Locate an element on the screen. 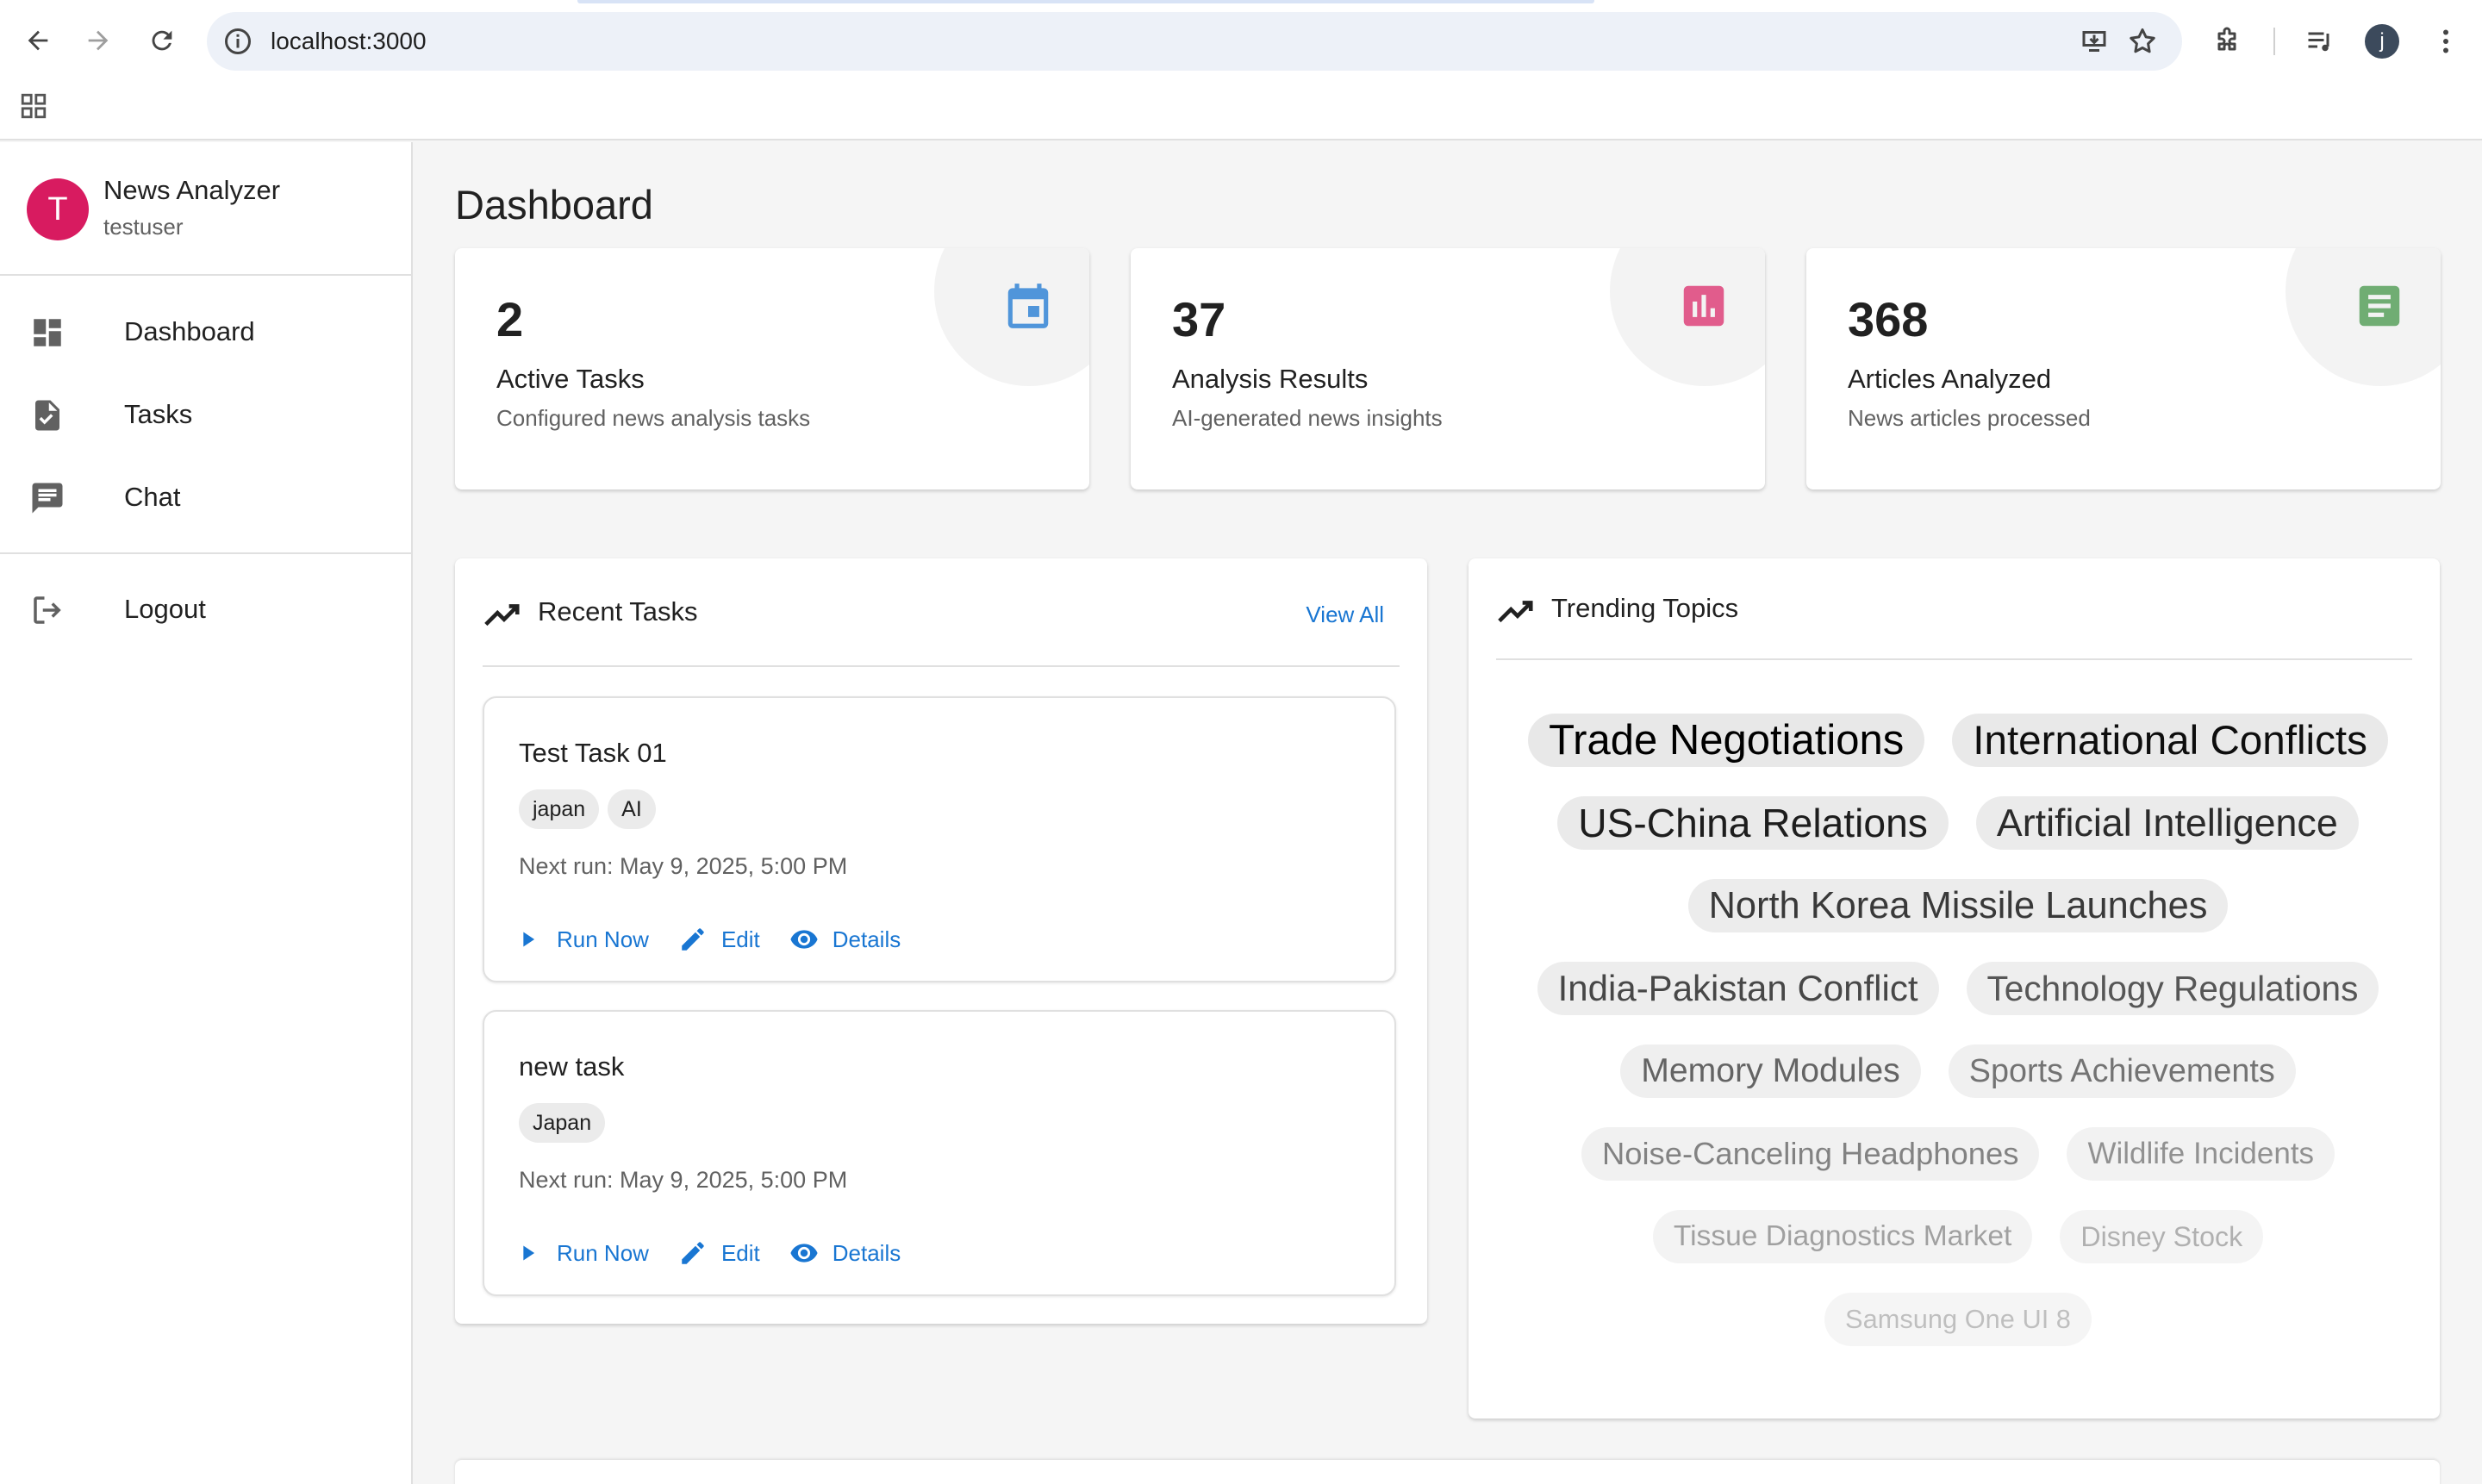 The height and width of the screenshot is (1484, 2482). site-info-icon is located at coordinates (237, 42).